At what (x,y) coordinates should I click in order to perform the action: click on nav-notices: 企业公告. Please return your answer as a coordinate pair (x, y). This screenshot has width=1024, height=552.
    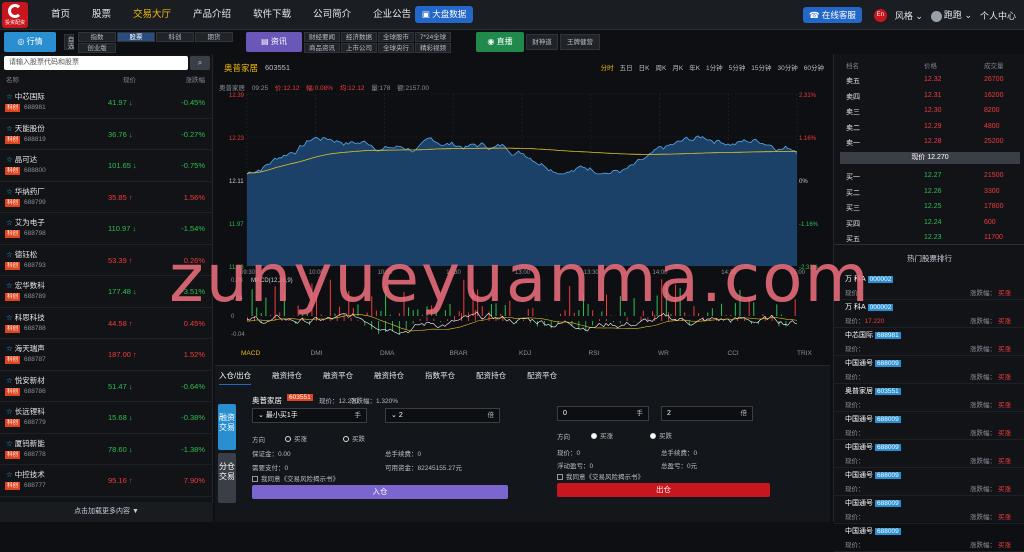
    Looking at the image, I should click on (392, 15).